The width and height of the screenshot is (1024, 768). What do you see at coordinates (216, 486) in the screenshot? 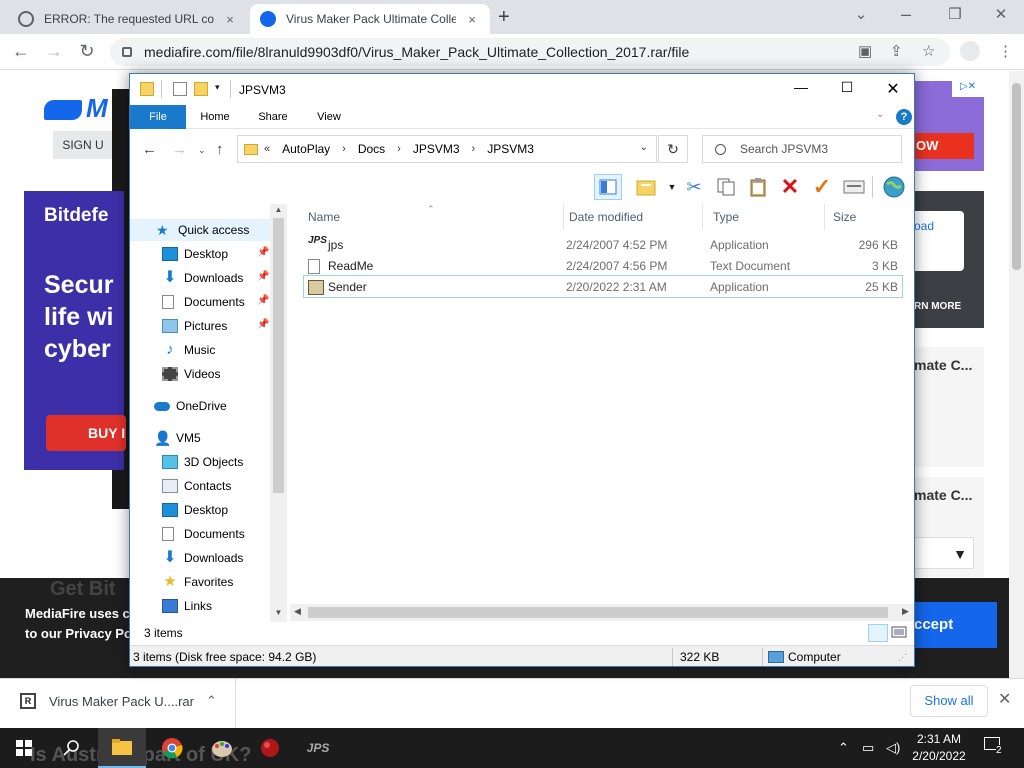
I see `nav-contacts: Contacts` at bounding box center [216, 486].